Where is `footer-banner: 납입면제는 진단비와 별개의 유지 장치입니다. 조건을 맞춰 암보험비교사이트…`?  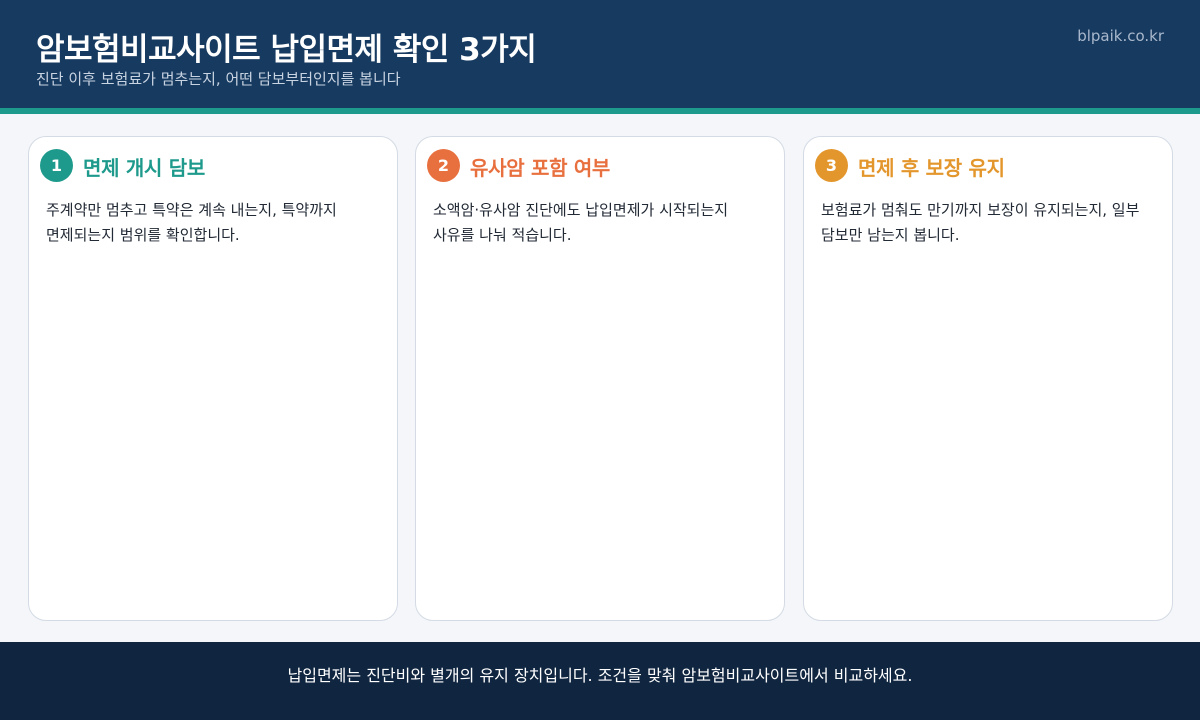 footer-banner: 납입면제는 진단비와 별개의 유지 장치입니다. 조건을 맞춰 암보험비교사이트… is located at coordinates (600, 681).